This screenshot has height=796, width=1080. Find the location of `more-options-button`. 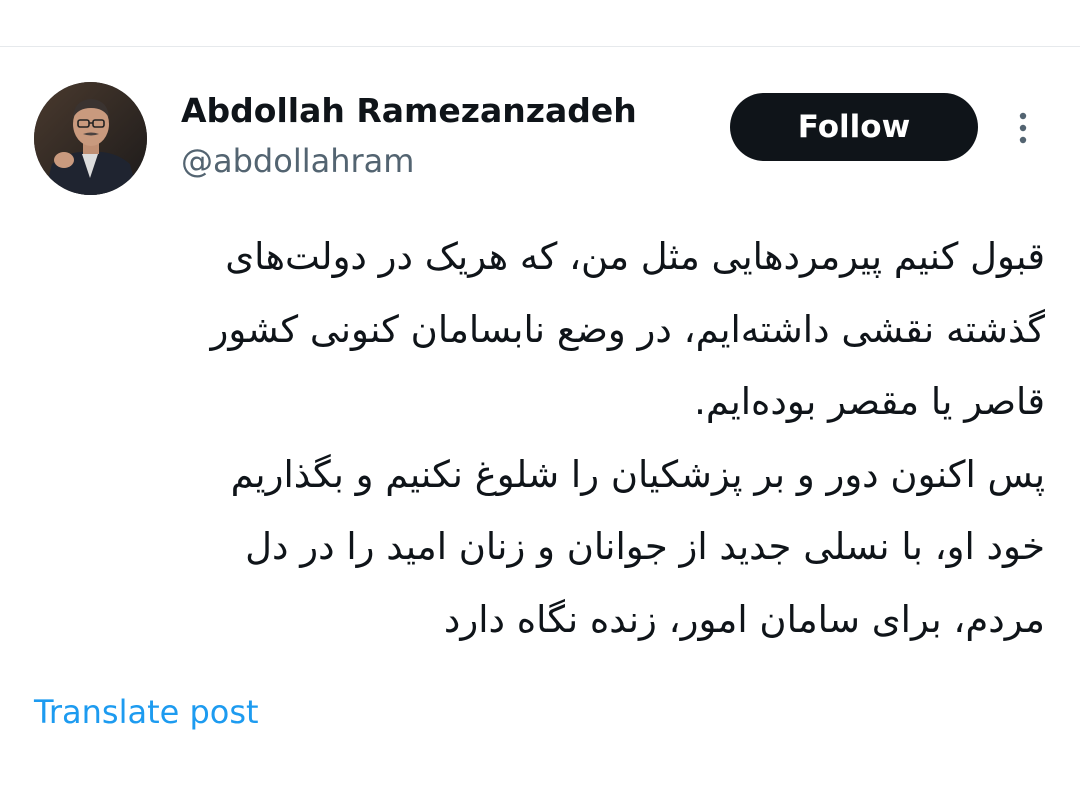

more-options-button is located at coordinates (1023, 128).